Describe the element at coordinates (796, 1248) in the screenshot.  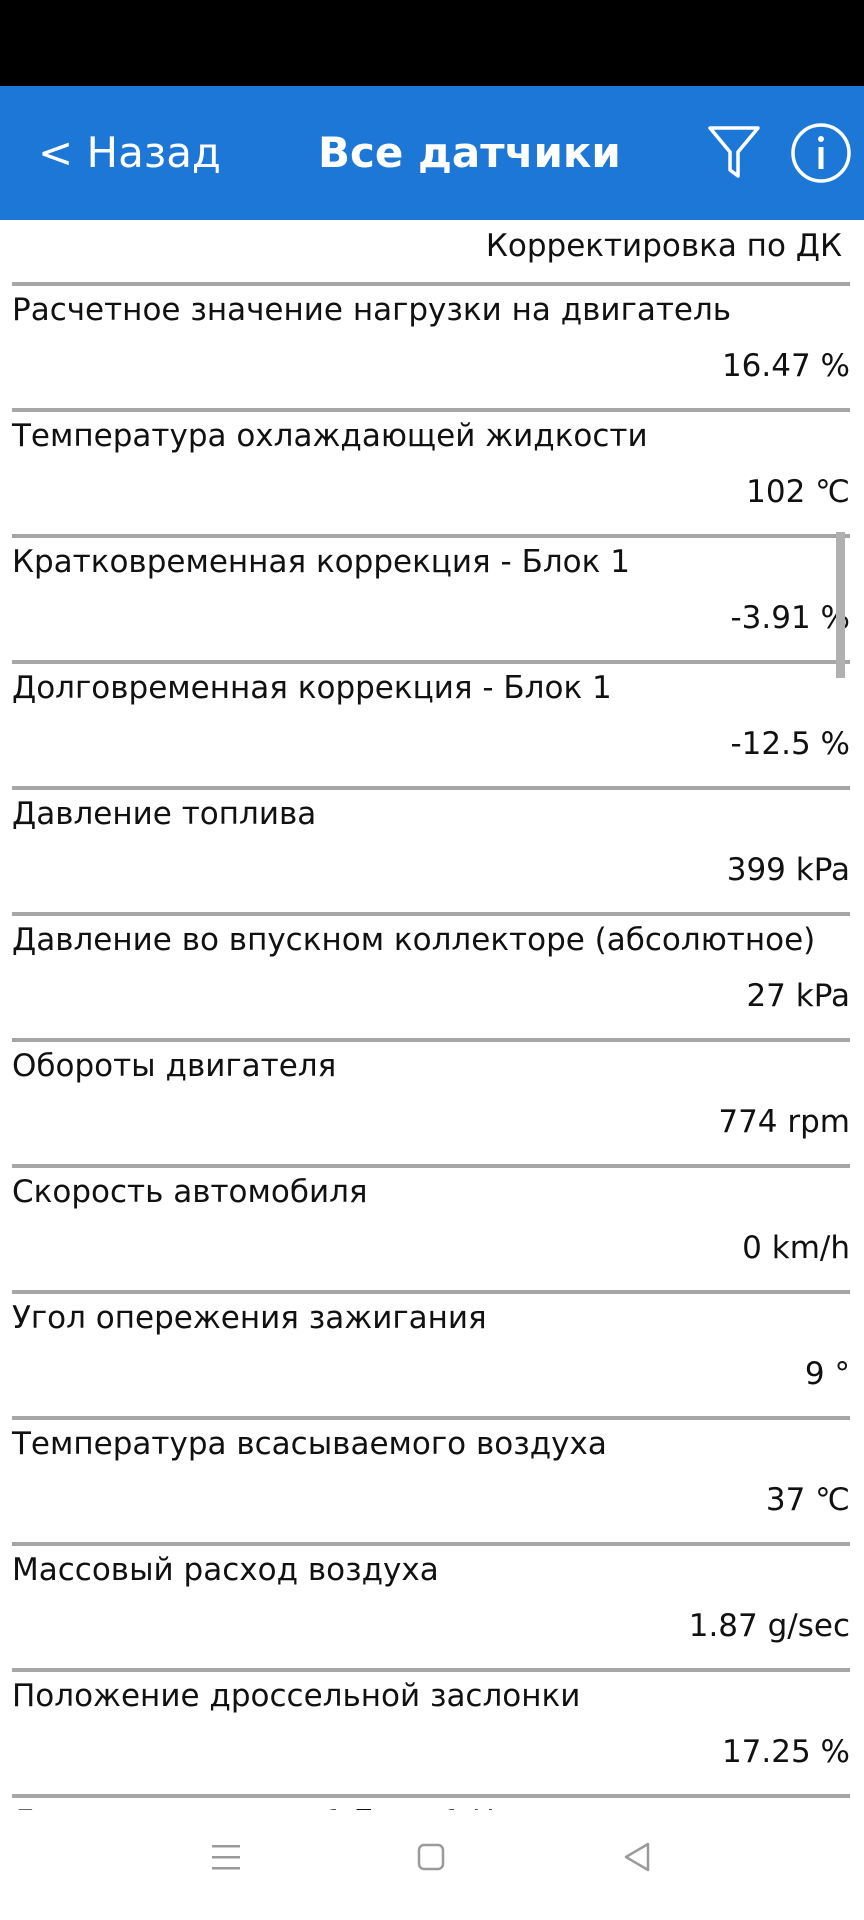
I see `sensor-value: 0 km/h` at that location.